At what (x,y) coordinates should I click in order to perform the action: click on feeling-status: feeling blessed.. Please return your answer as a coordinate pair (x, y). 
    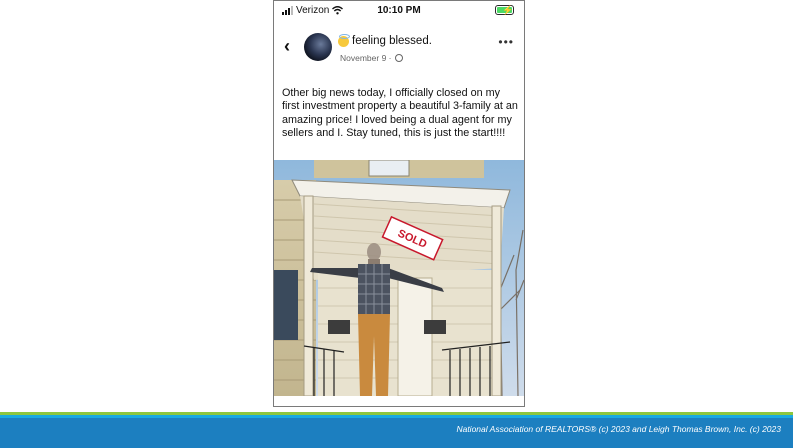
    Looking at the image, I should click on (385, 40).